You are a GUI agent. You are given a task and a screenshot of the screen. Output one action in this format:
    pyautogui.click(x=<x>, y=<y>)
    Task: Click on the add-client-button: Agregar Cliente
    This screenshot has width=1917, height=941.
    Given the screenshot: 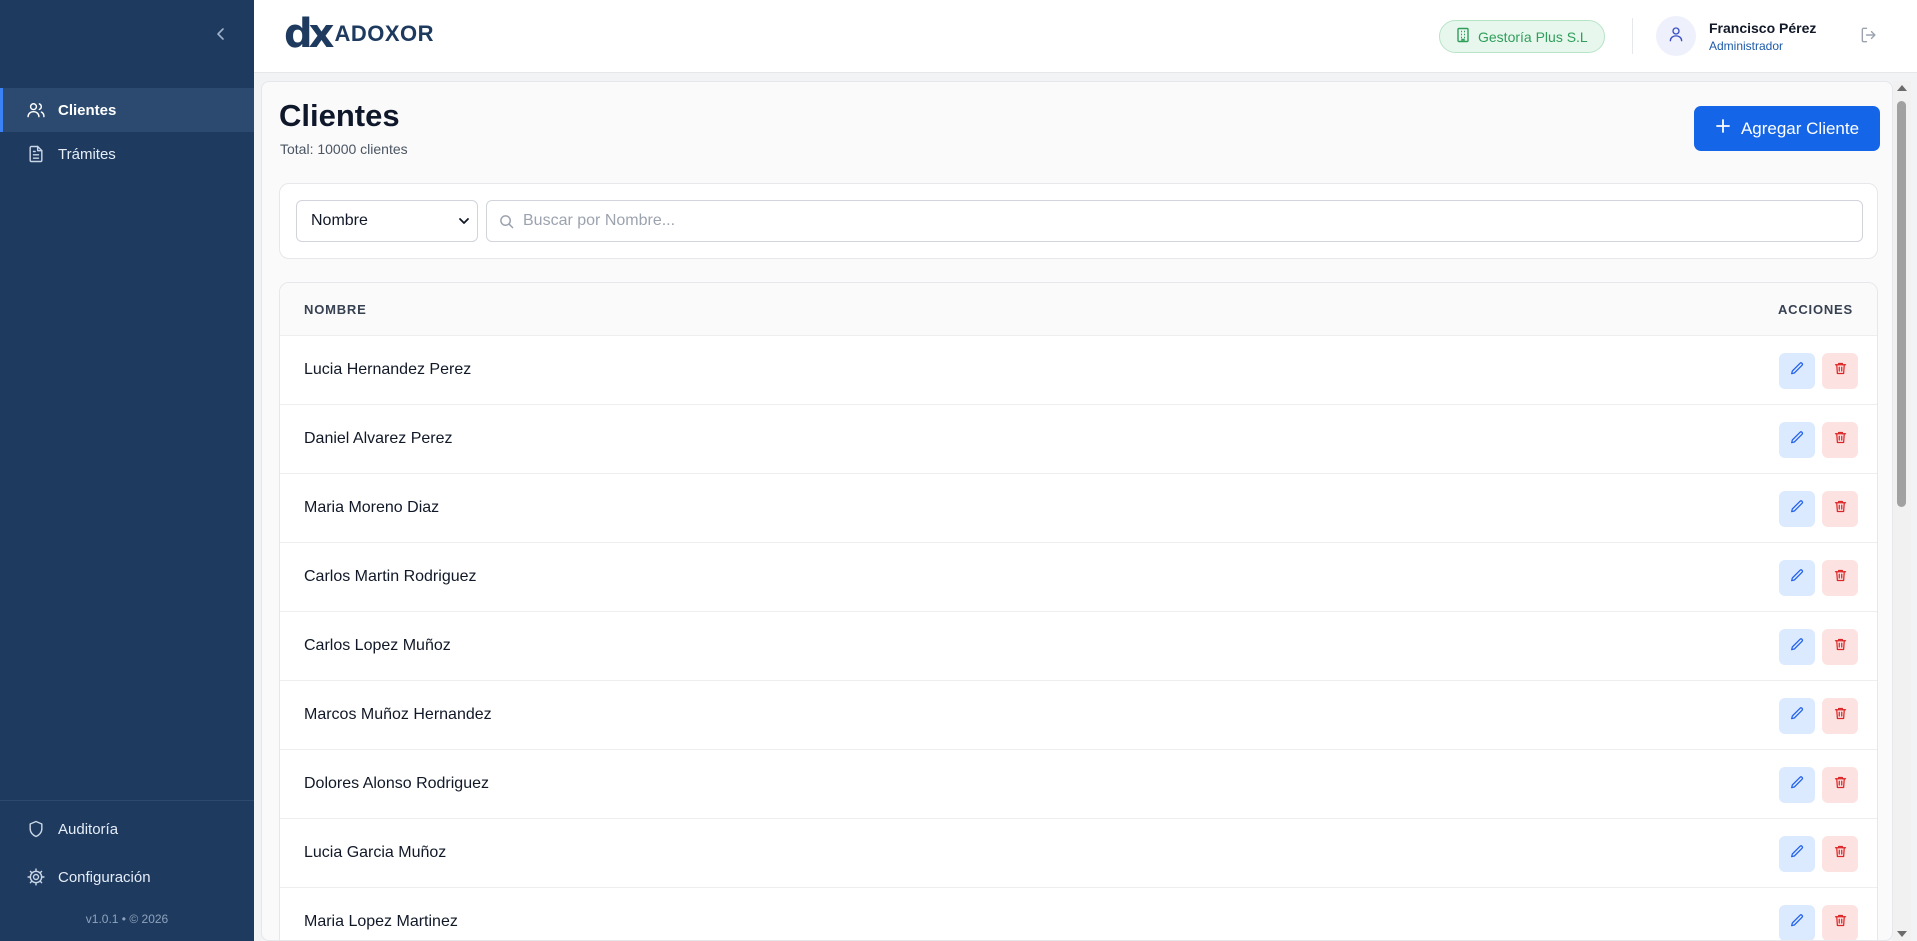 What is the action you would take?
    pyautogui.click(x=1787, y=128)
    